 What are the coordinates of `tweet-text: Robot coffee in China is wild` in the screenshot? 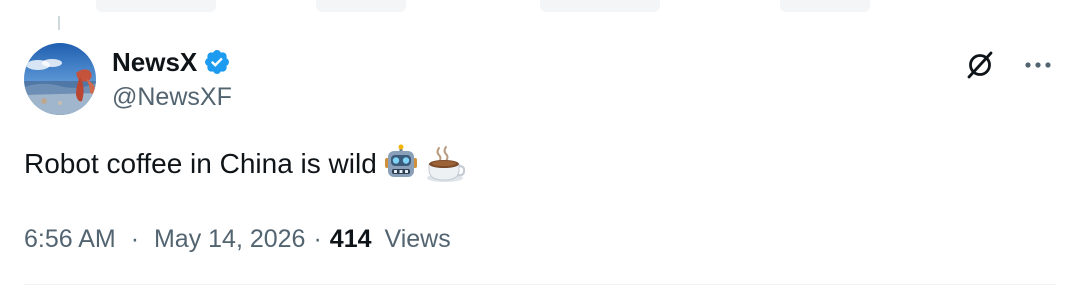 It's located at (245, 164).